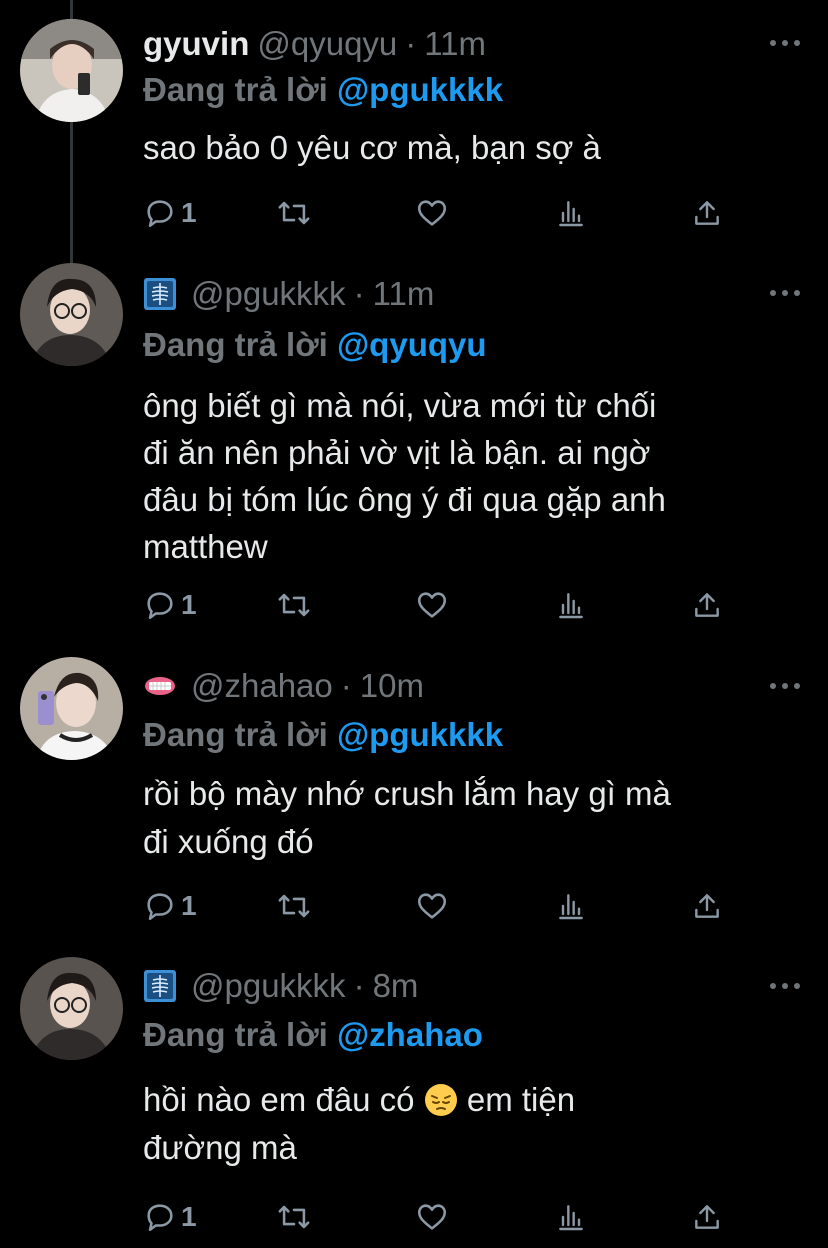 The width and height of the screenshot is (828, 1248). What do you see at coordinates (283, 1099) in the screenshot?
I see `tweet-text-part: hồi nào em đâu có` at bounding box center [283, 1099].